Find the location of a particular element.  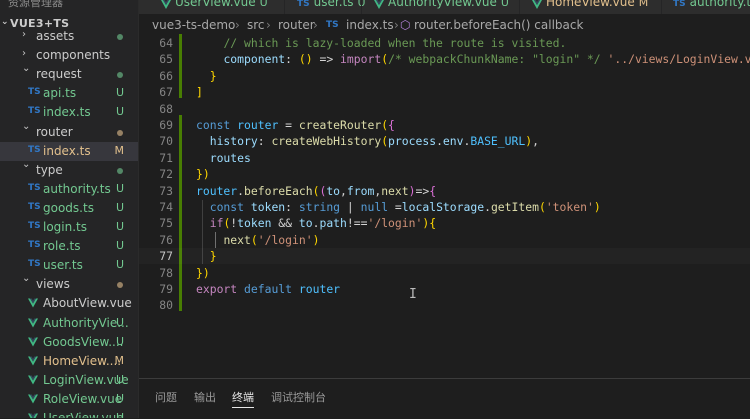

folder-item: ⌄ request is located at coordinates (69, 73).